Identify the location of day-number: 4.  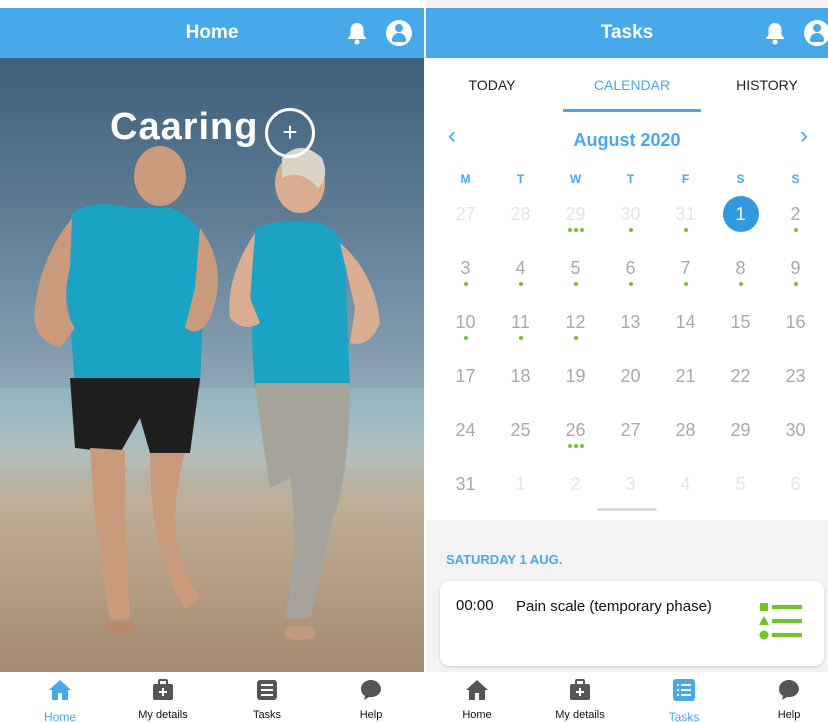
(685, 484).